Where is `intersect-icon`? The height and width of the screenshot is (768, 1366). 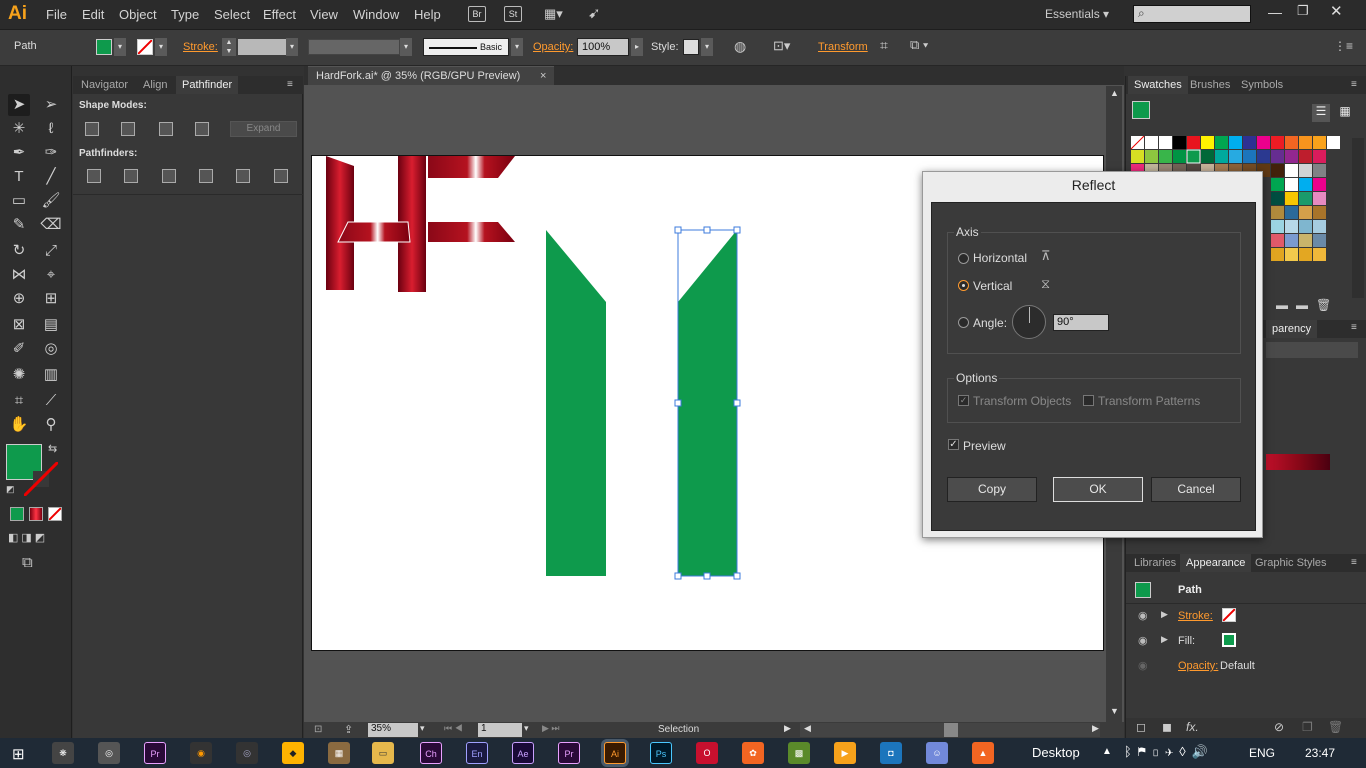 intersect-icon is located at coordinates (166, 129).